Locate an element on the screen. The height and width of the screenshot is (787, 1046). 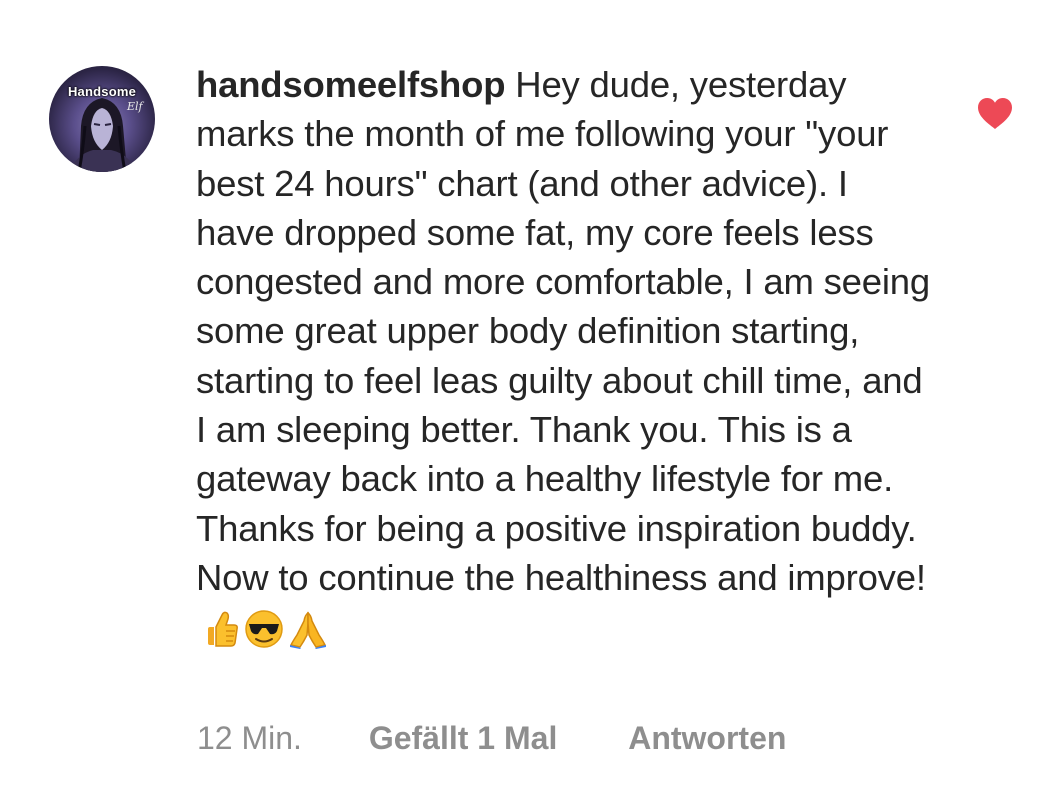
comment-username: handsomeelfshop is located at coordinates (351, 84).